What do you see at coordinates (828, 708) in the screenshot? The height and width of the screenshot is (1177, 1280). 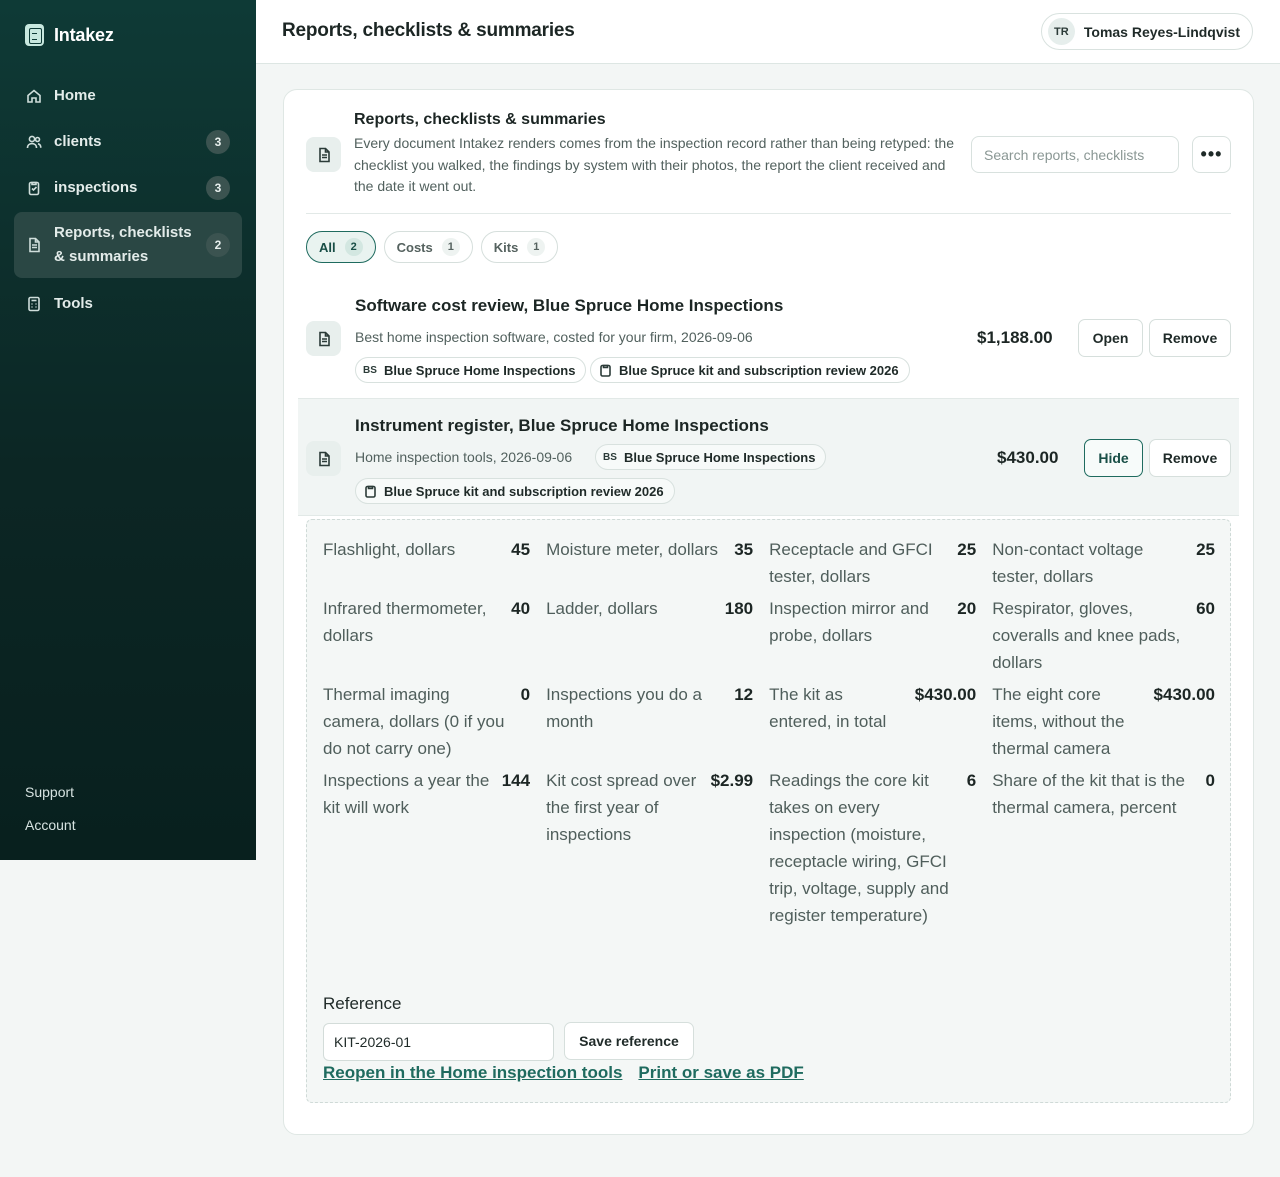 I see `metric-label: The kit as entered, in total` at bounding box center [828, 708].